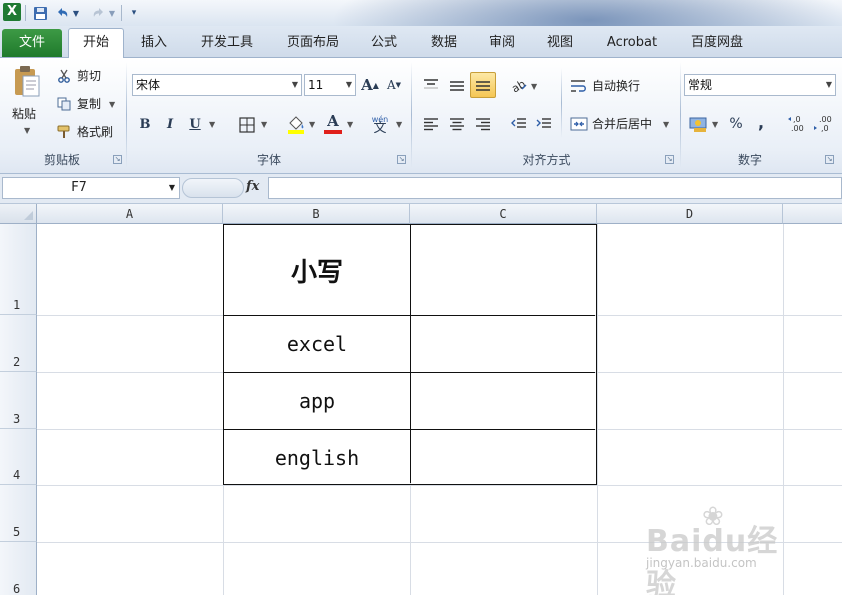  Describe the element at coordinates (444, 44) in the screenshot. I see `tab-data: 数据` at that location.